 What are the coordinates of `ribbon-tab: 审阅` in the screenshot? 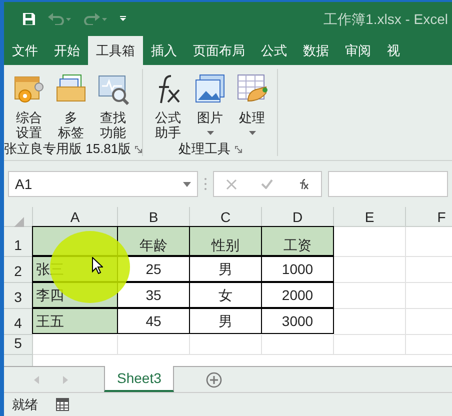 It's located at (358, 50).